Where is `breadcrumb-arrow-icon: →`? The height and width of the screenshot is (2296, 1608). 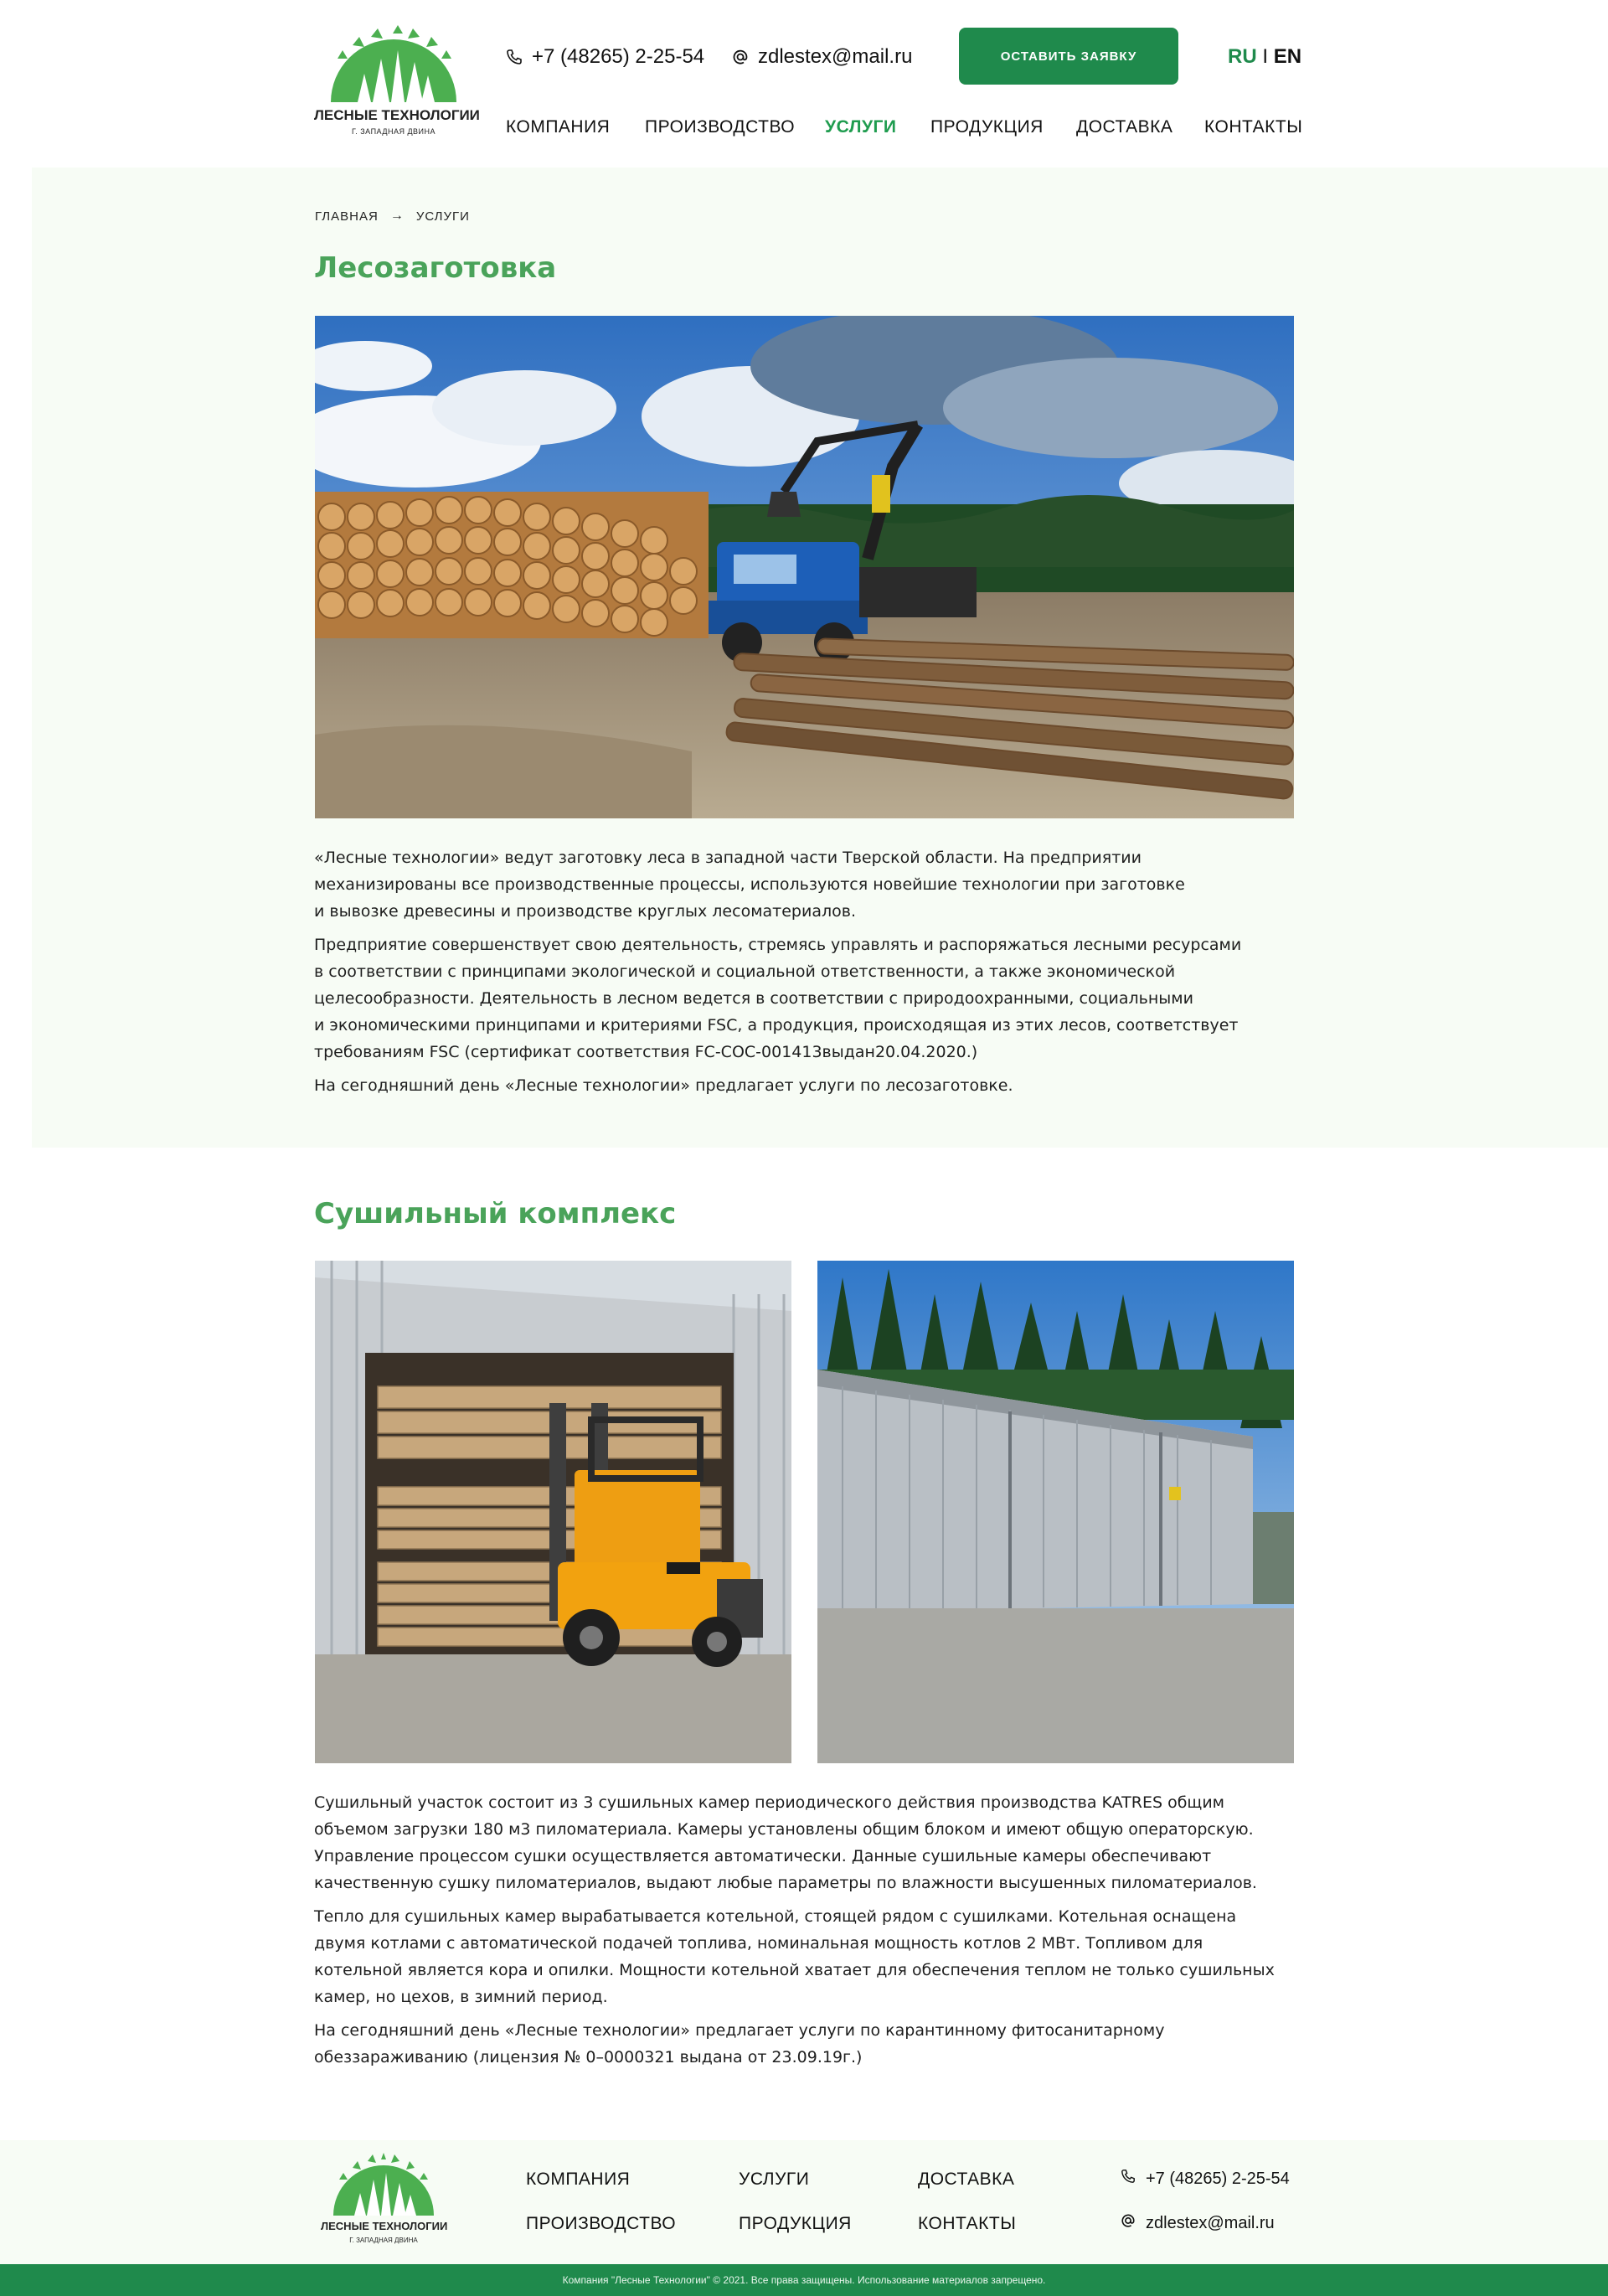
breadcrumb-arrow-icon: → is located at coordinates (397, 216).